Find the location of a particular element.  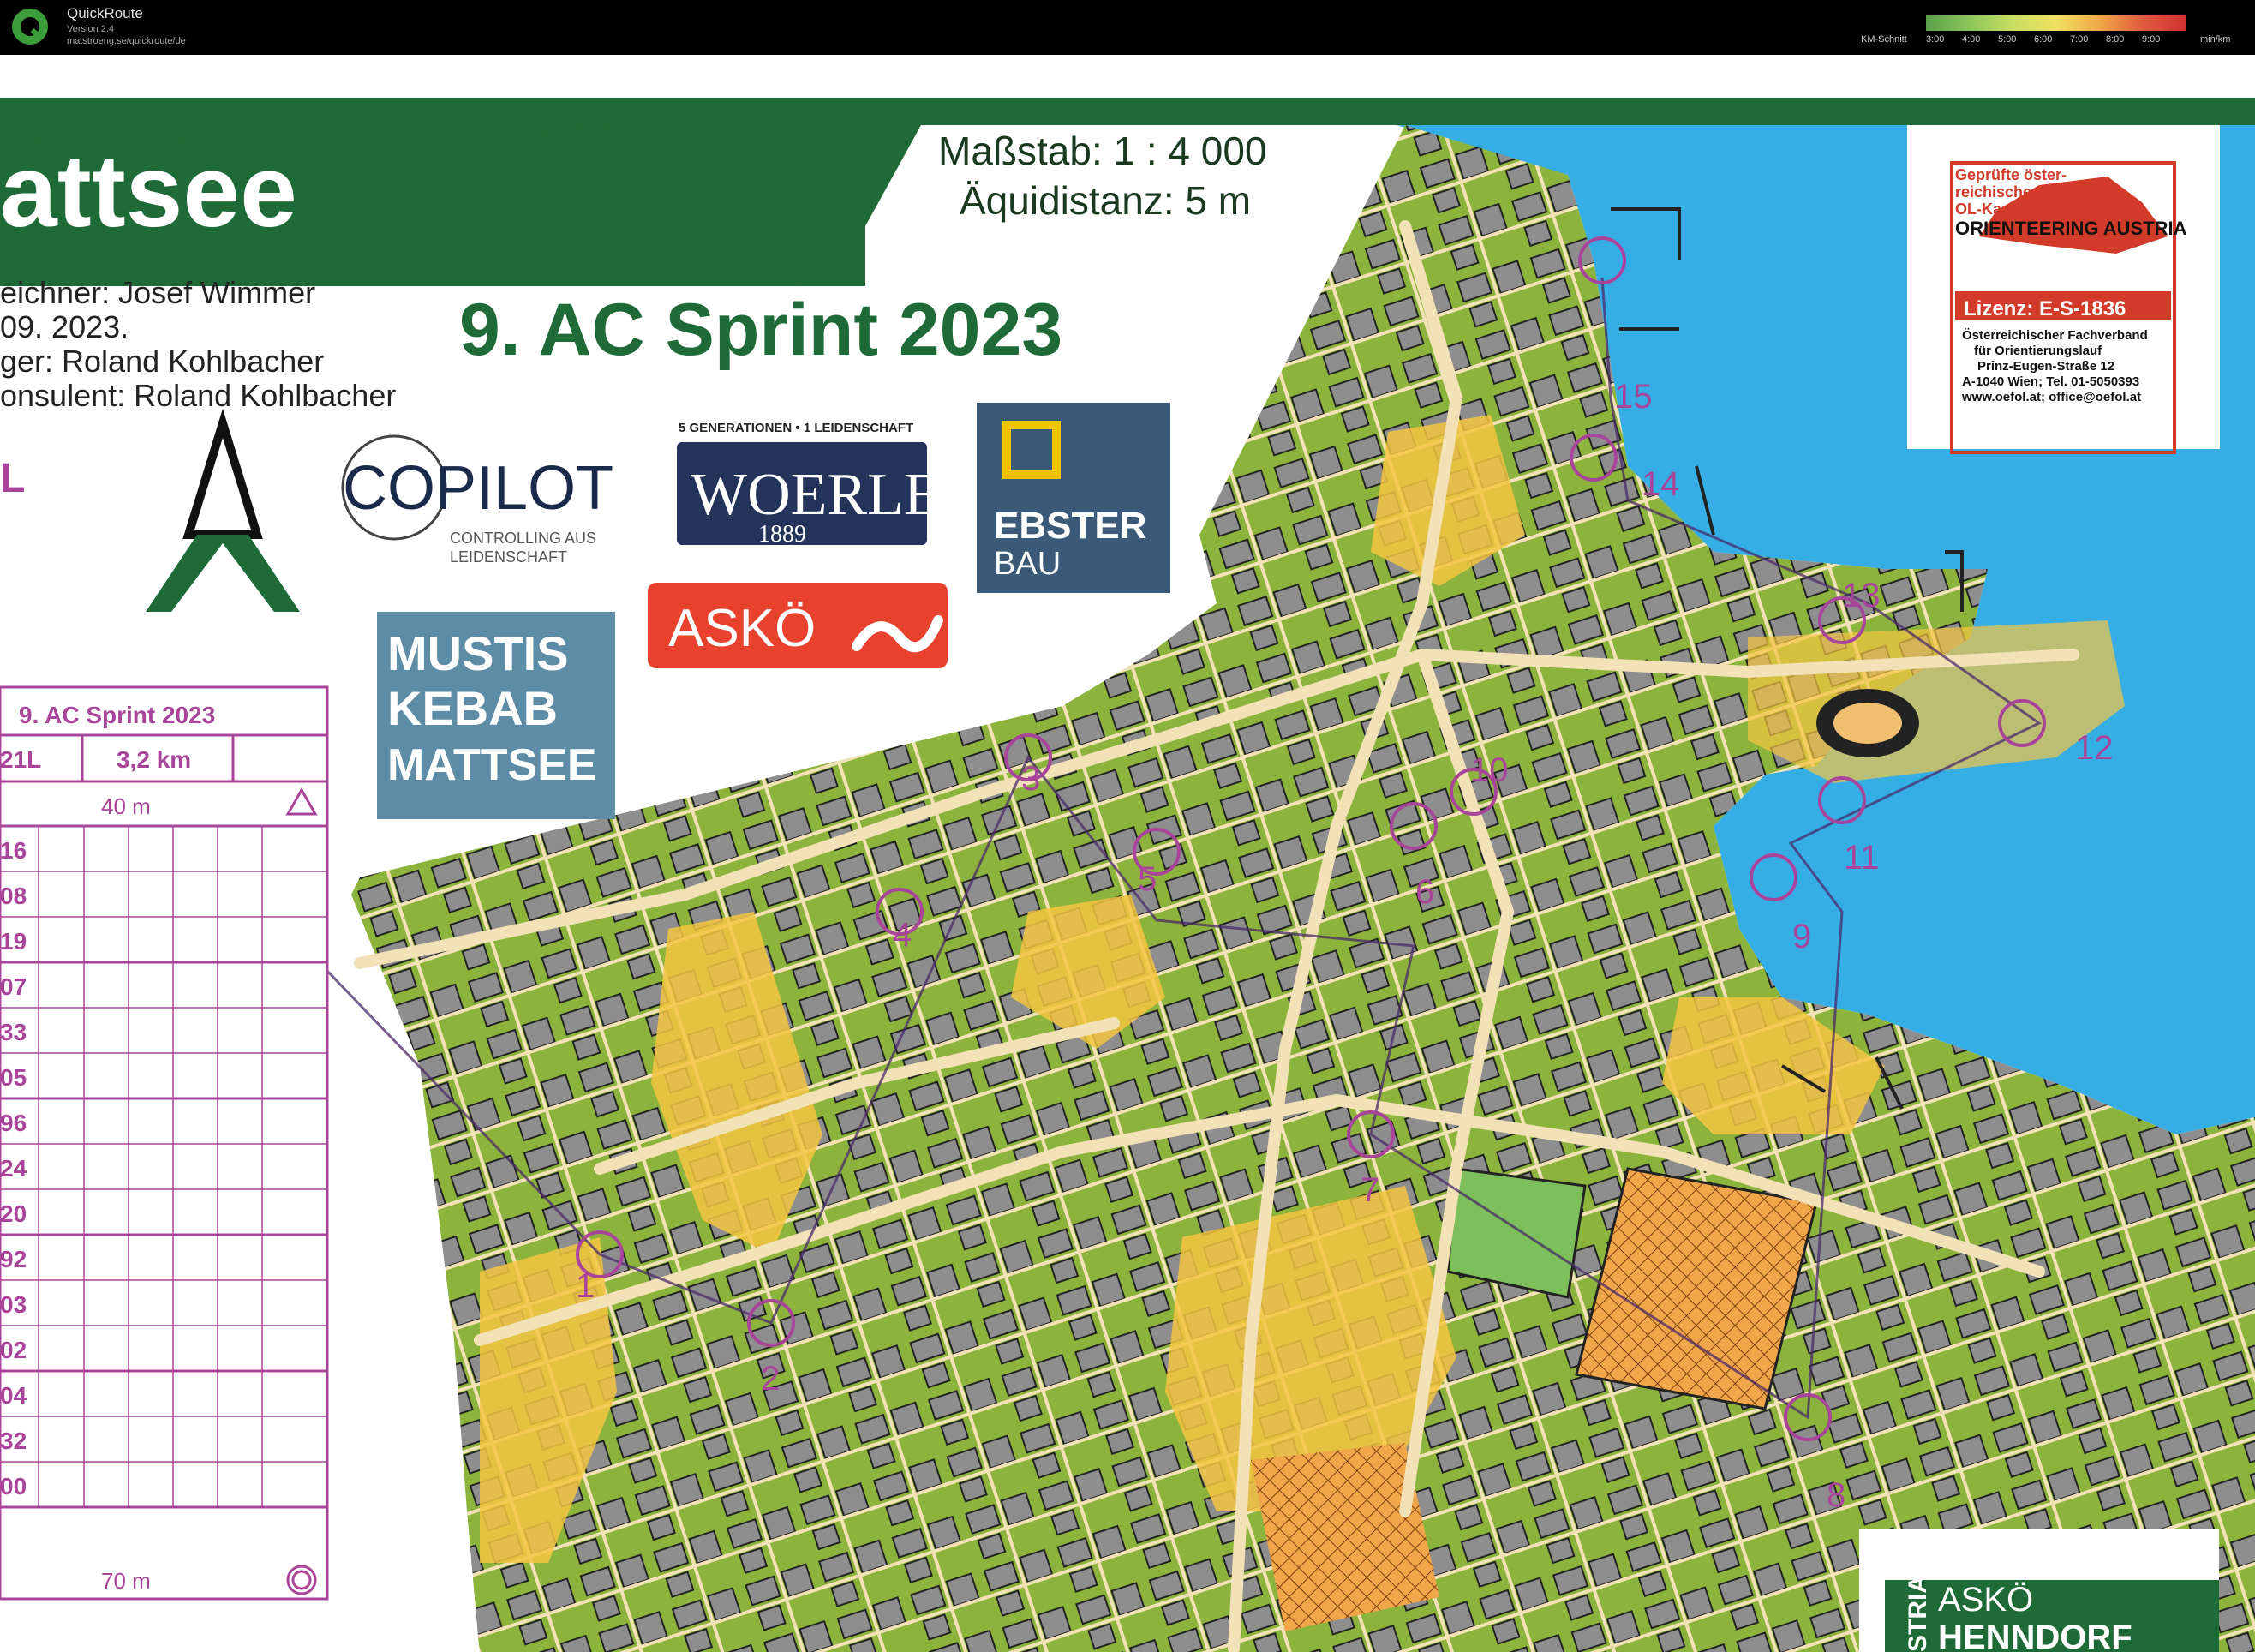

desc-code: 16 is located at coordinates (14, 850).